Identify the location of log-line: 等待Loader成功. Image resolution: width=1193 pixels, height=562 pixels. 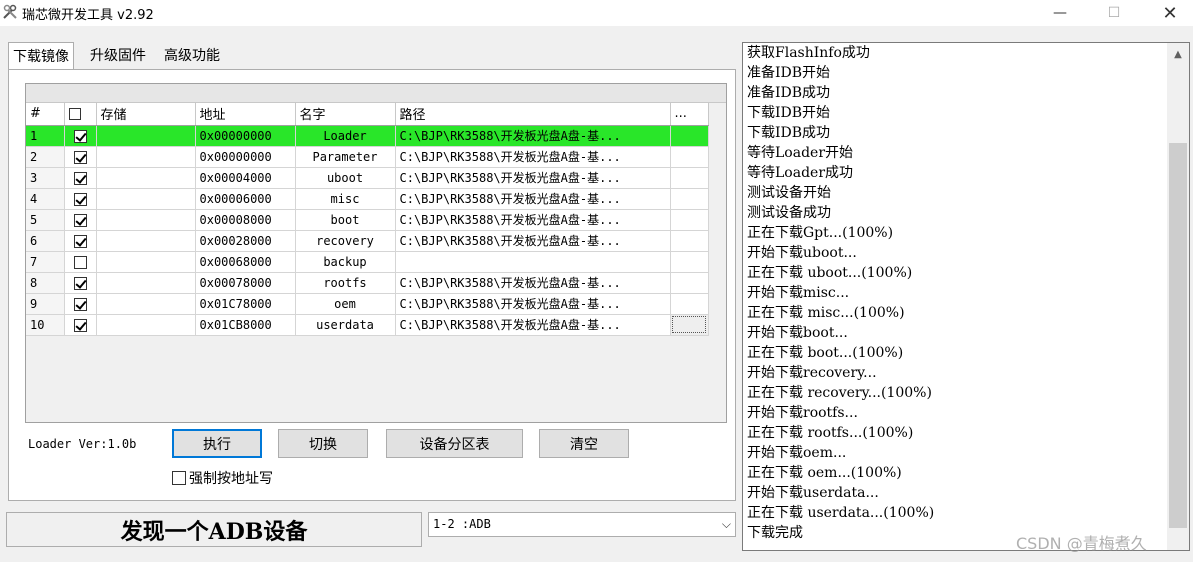
(800, 173).